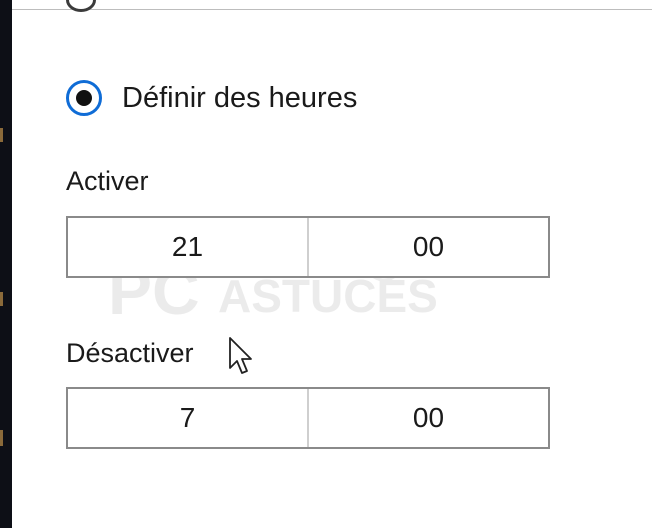 The width and height of the screenshot is (652, 528). Describe the element at coordinates (6, 264) in the screenshot. I see `background-window-edge` at that location.